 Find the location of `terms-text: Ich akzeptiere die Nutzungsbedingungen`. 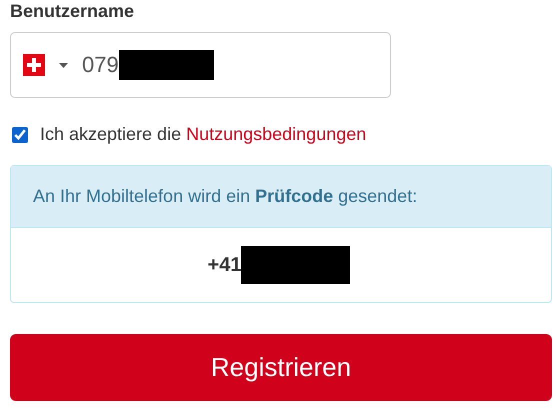

terms-text: Ich akzeptiere die Nutzungsbedingungen is located at coordinates (203, 134).